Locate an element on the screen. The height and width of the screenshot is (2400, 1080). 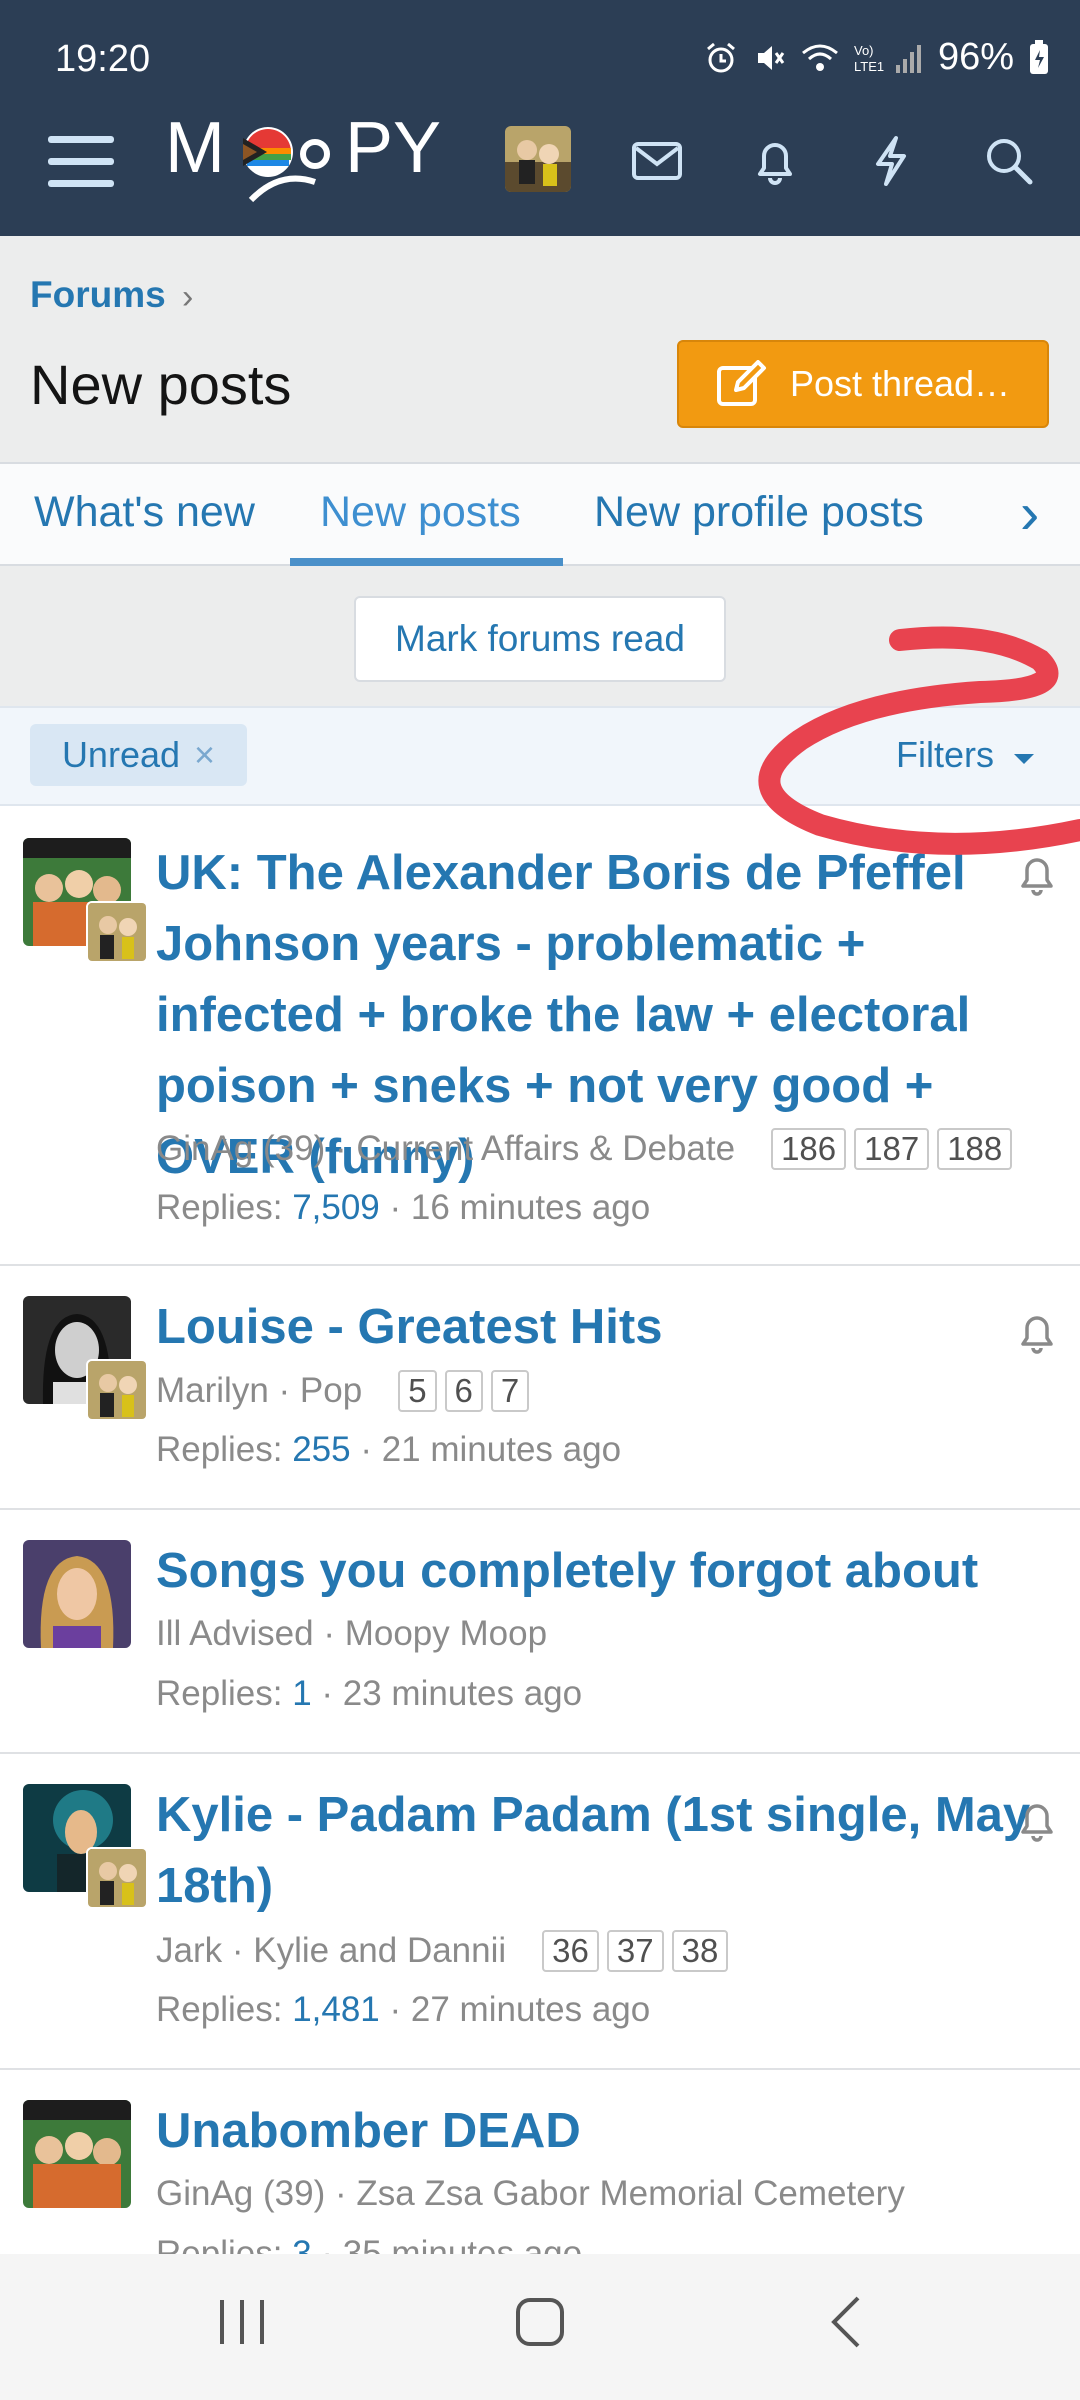
recent-apps-icon is located at coordinates (242, 2322).